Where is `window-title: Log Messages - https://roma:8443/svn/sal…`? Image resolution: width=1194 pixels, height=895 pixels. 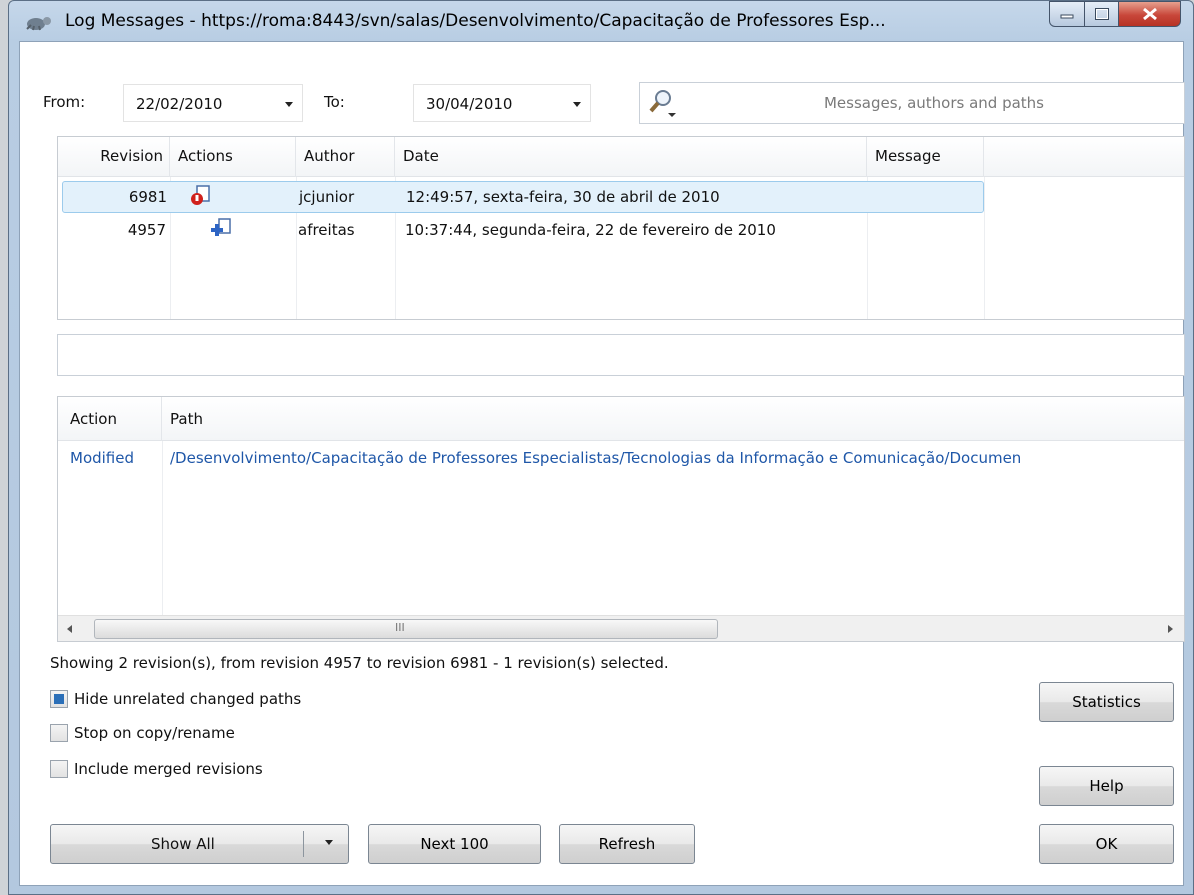
window-title: Log Messages - https://roma:8443/svn/sal… is located at coordinates (475, 21).